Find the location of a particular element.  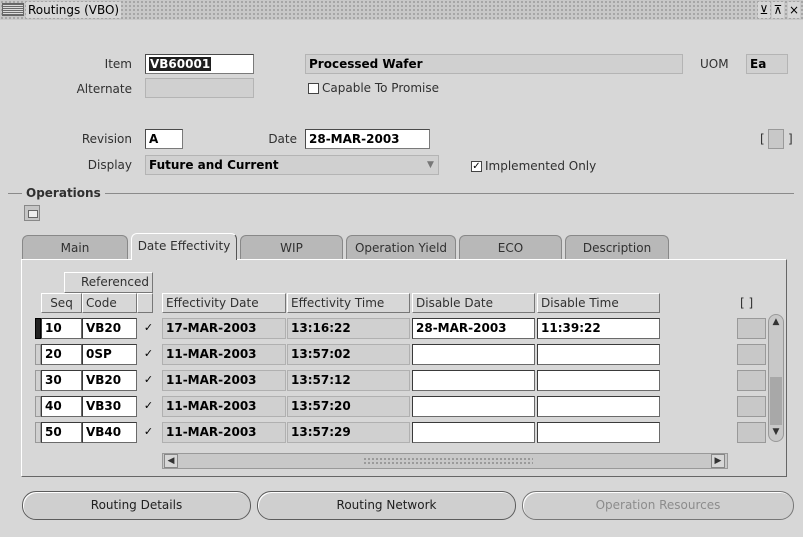

oracle-app-icon is located at coordinates (13, 9).